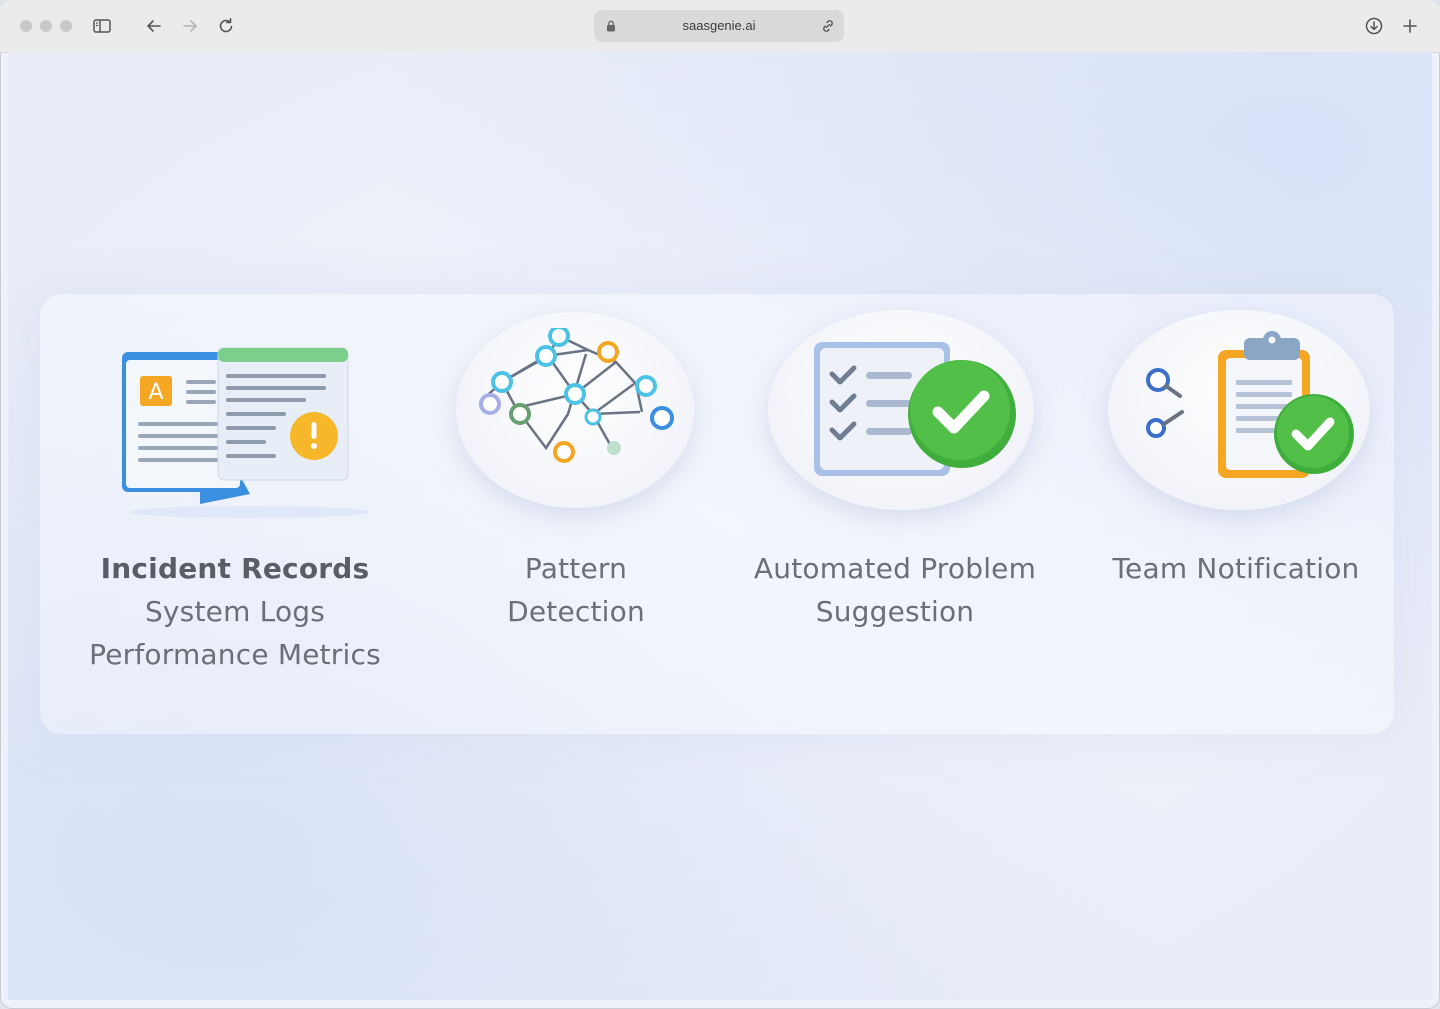 The width and height of the screenshot is (1440, 1009). What do you see at coordinates (895, 568) in the screenshot?
I see `feature-title: Automated Problem` at bounding box center [895, 568].